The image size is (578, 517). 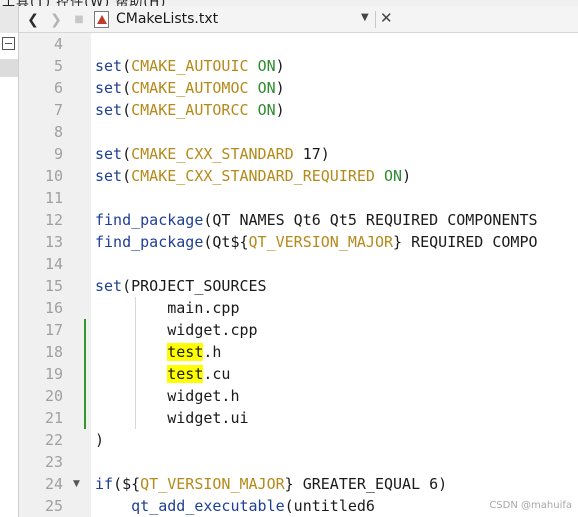 What do you see at coordinates (43, 462) in the screenshot?
I see `line-number: 23` at bounding box center [43, 462].